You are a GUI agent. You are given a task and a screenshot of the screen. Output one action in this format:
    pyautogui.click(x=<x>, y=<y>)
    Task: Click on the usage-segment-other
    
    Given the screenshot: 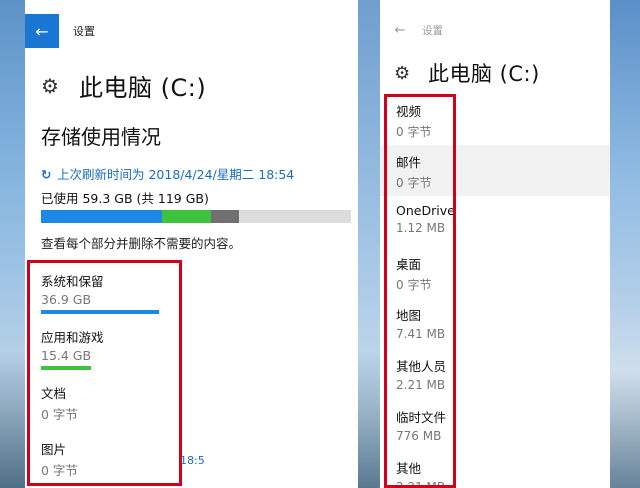 What is the action you would take?
    pyautogui.click(x=225, y=216)
    